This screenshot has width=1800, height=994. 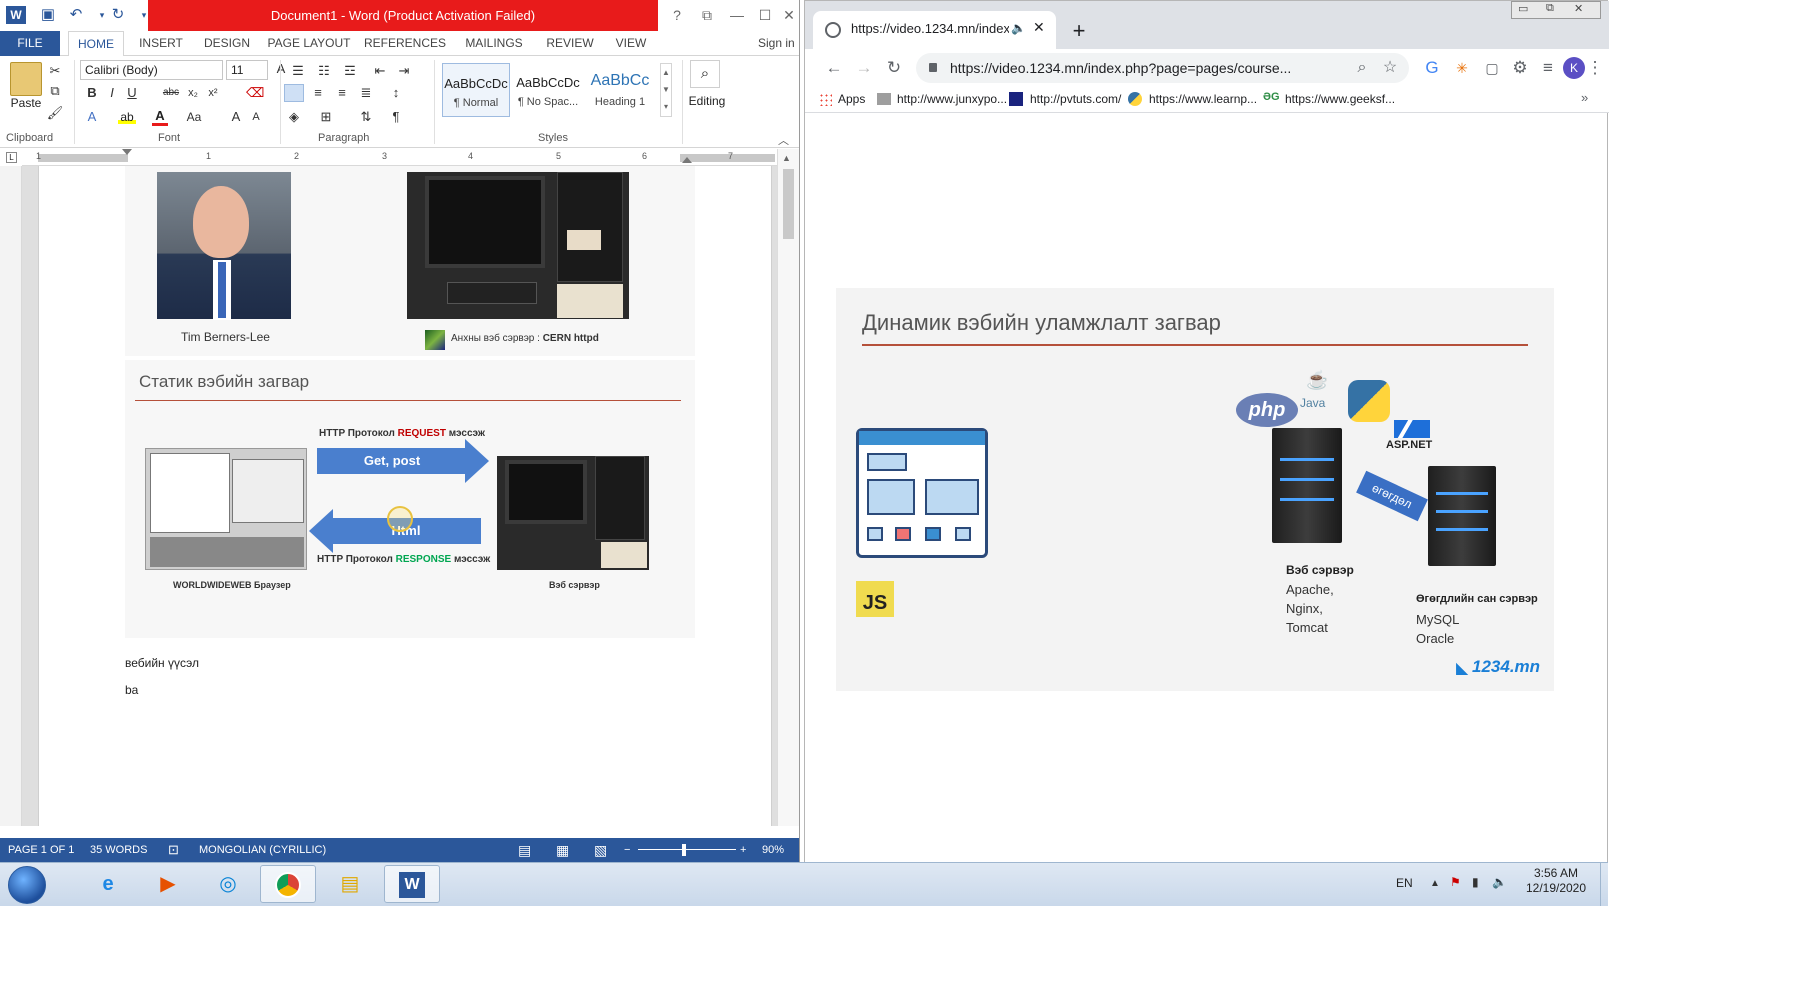 What do you see at coordinates (118, 15) in the screenshot?
I see `redo-icon: ↻` at bounding box center [118, 15].